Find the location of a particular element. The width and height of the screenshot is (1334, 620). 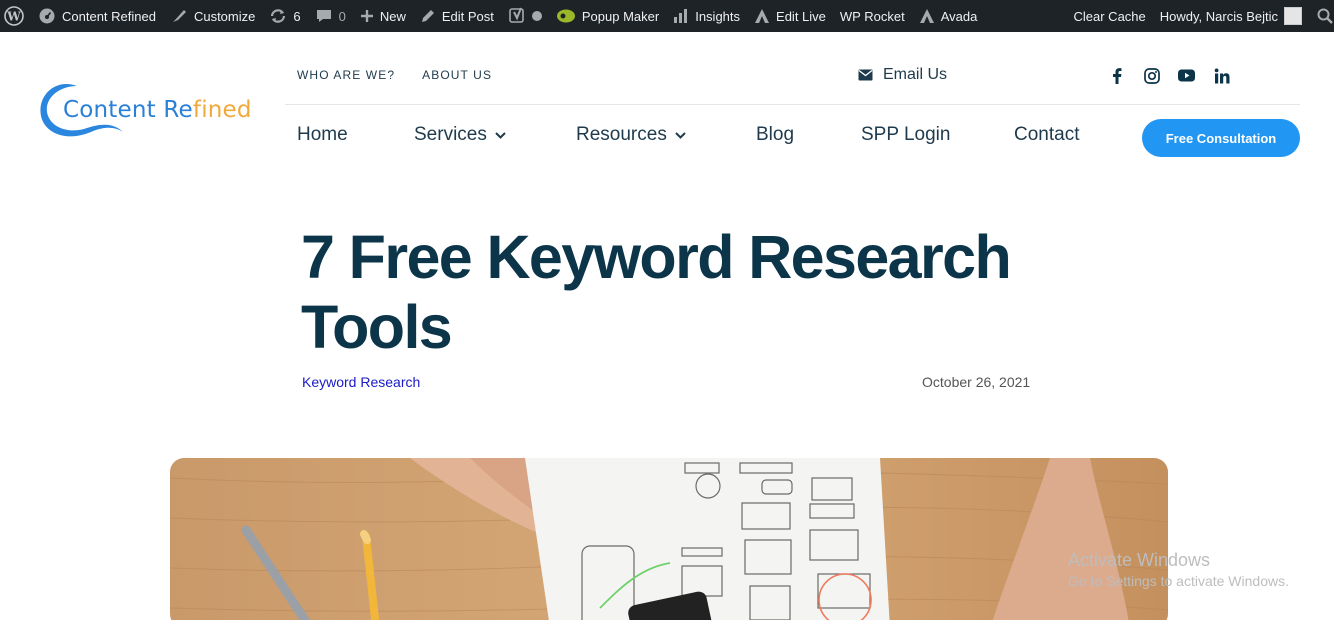

free-consultation-button: Free Consultation is located at coordinates (1221, 138).